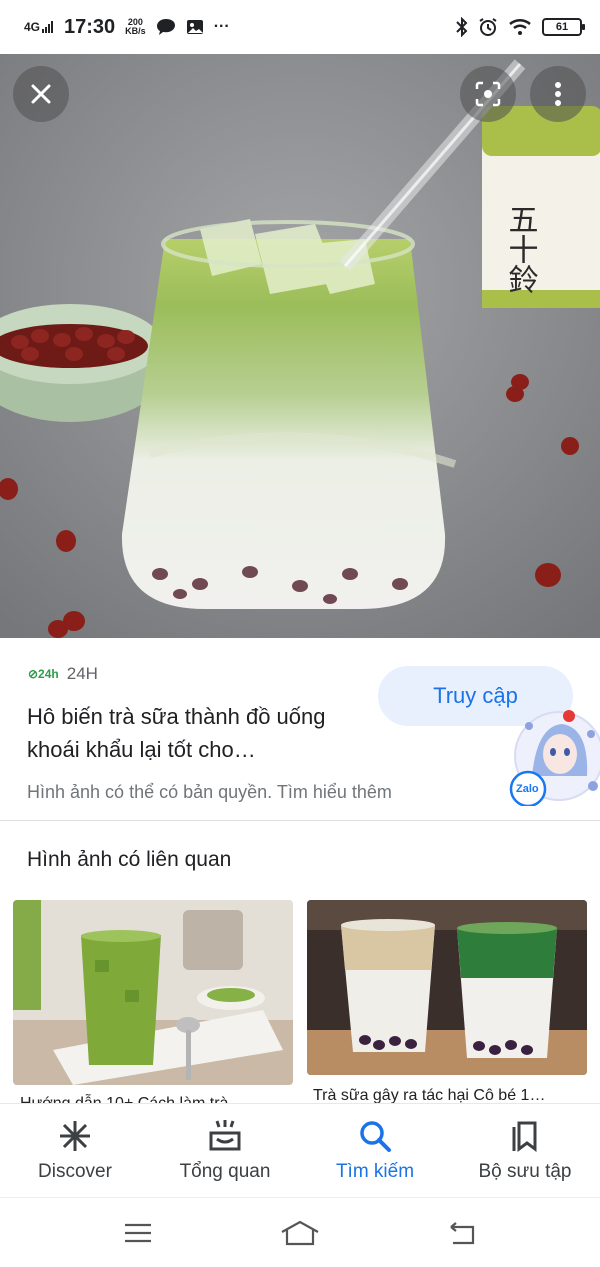  Describe the element at coordinates (462, 27) in the screenshot. I see `bluetooth-icon` at that location.